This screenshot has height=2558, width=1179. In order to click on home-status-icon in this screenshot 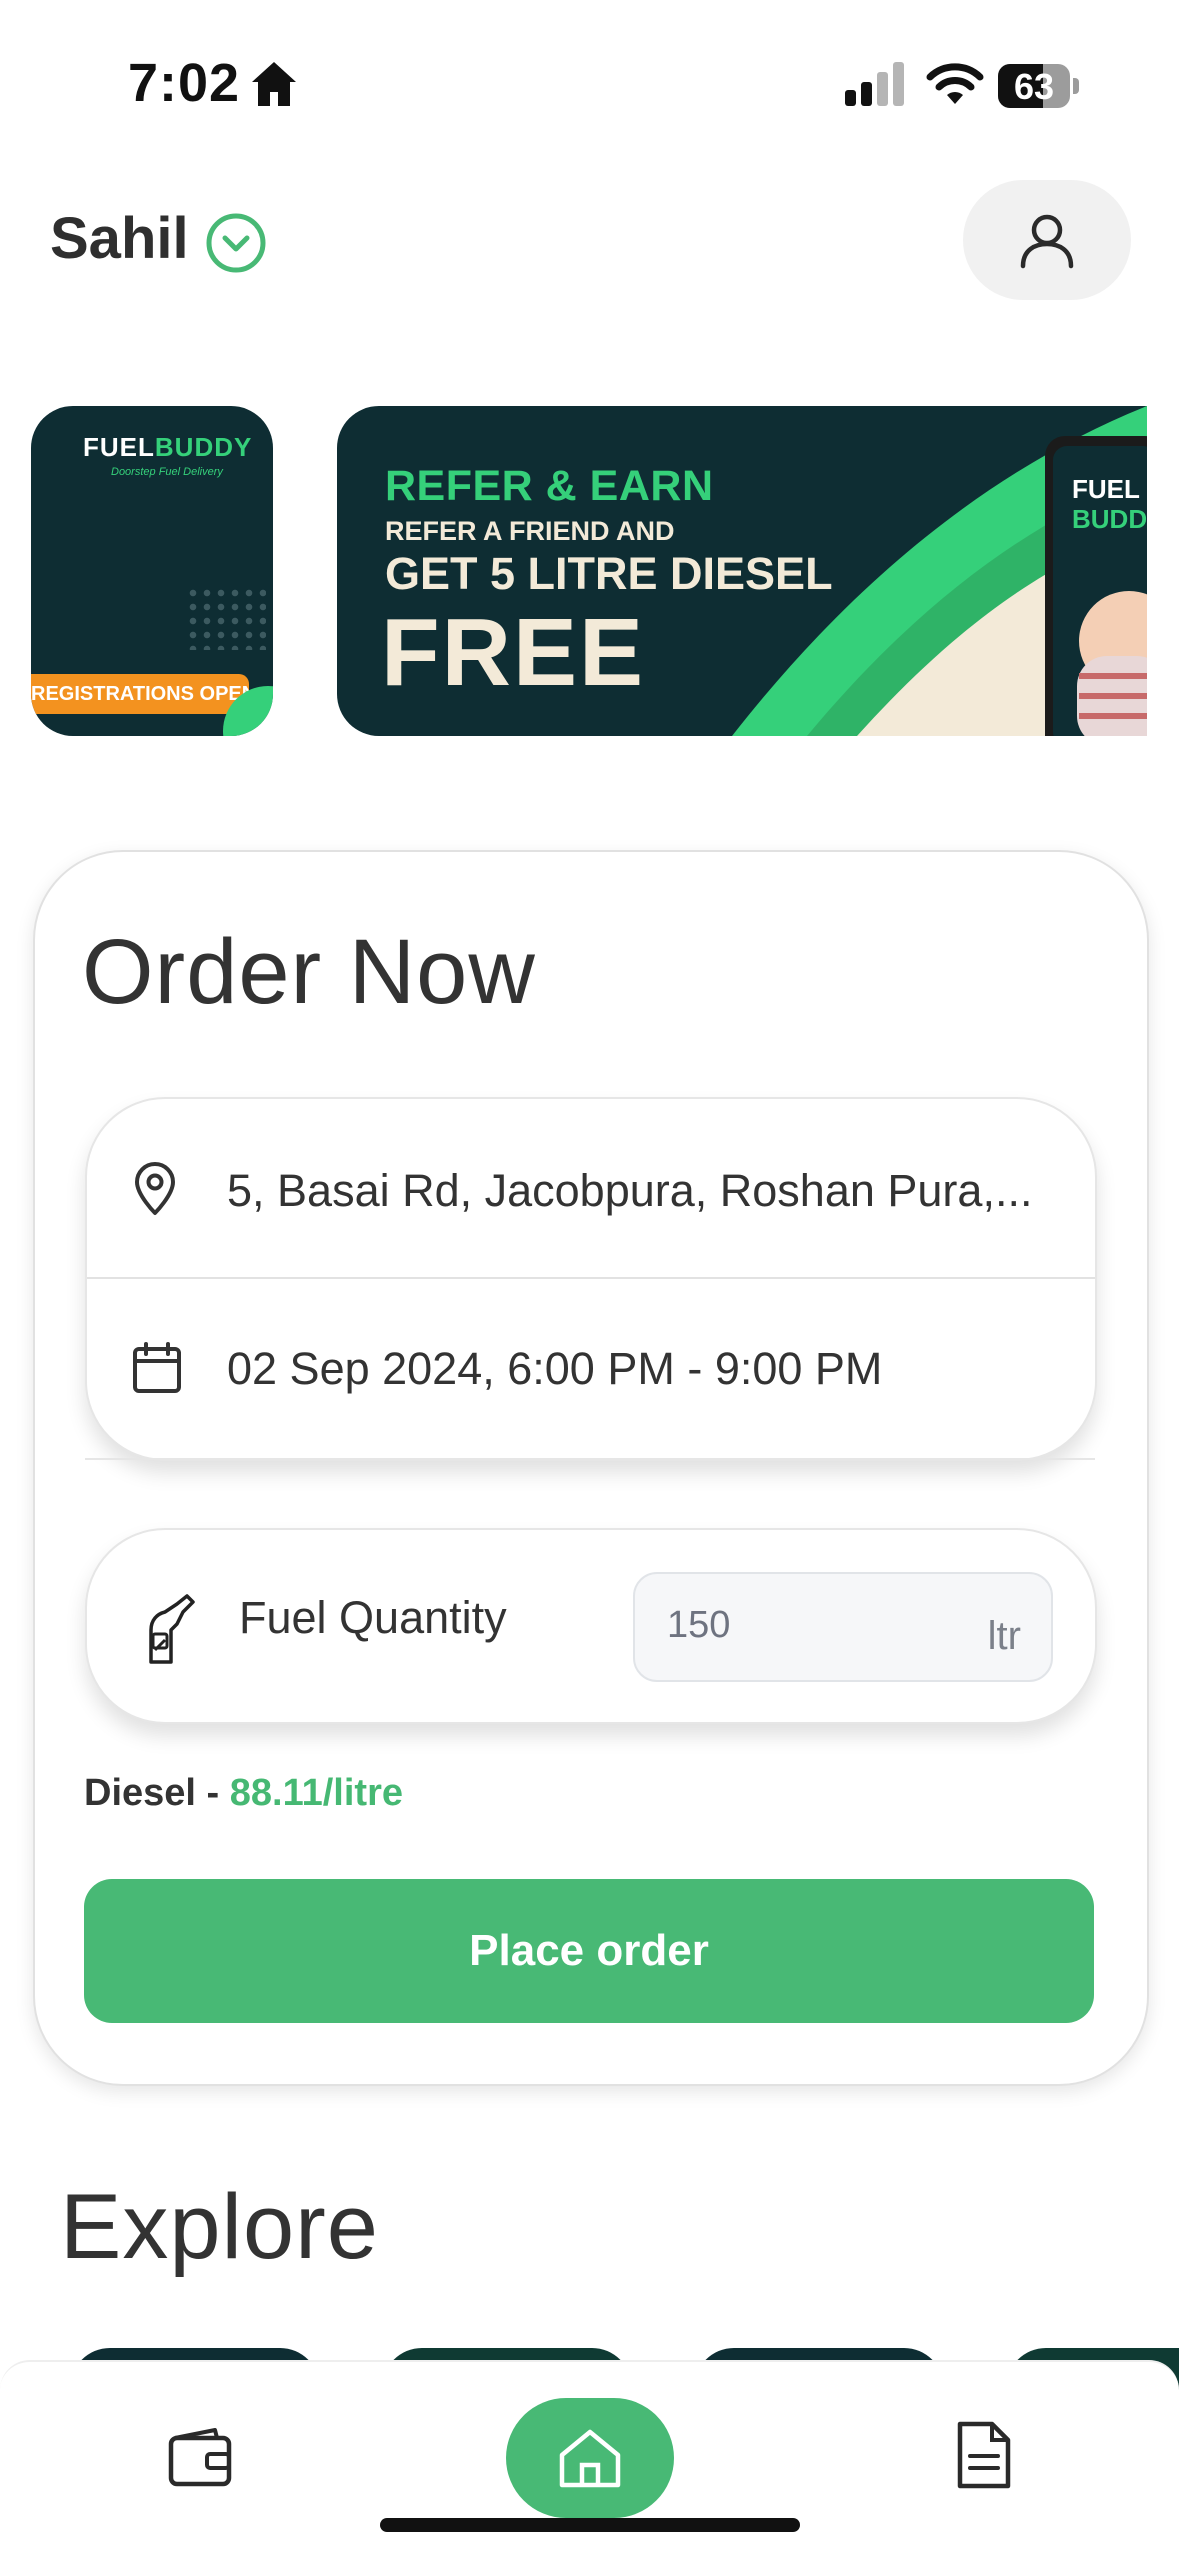, I will do `click(274, 84)`.